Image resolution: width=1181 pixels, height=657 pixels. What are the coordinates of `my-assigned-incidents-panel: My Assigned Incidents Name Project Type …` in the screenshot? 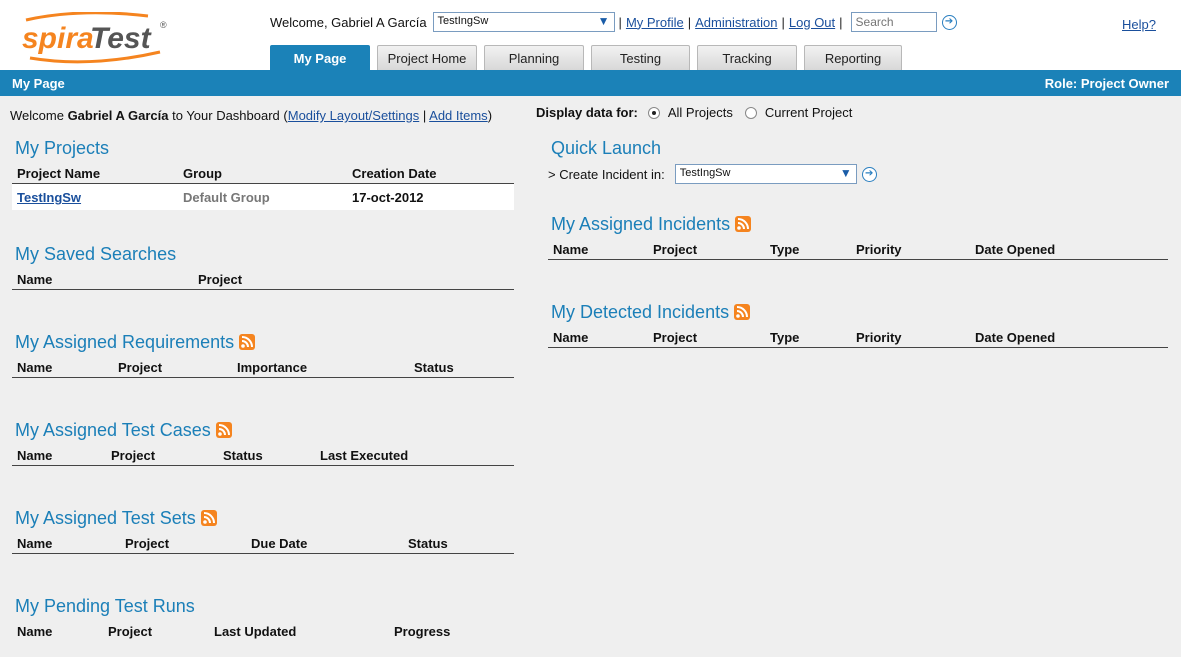 It's located at (858, 236).